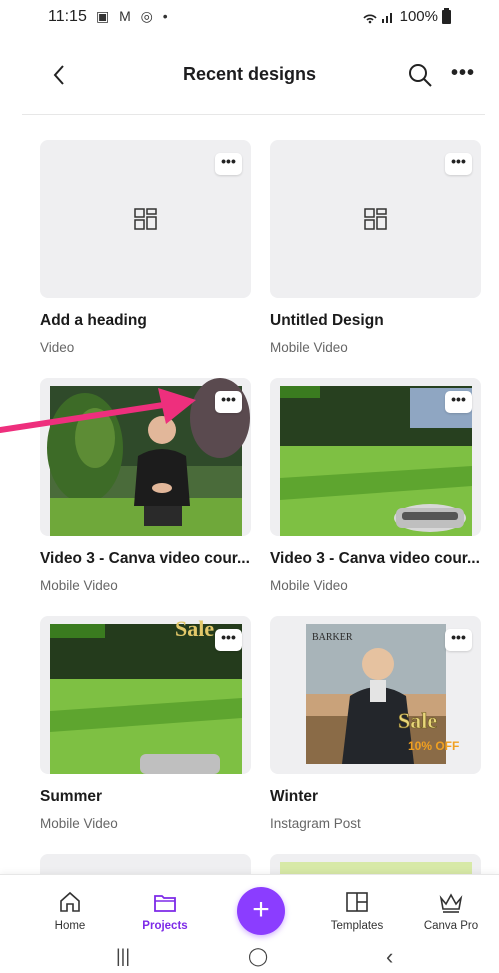 This screenshot has height=973, width=499. What do you see at coordinates (145, 695) in the screenshot?
I see `design-thumbnail: Sale •••` at bounding box center [145, 695].